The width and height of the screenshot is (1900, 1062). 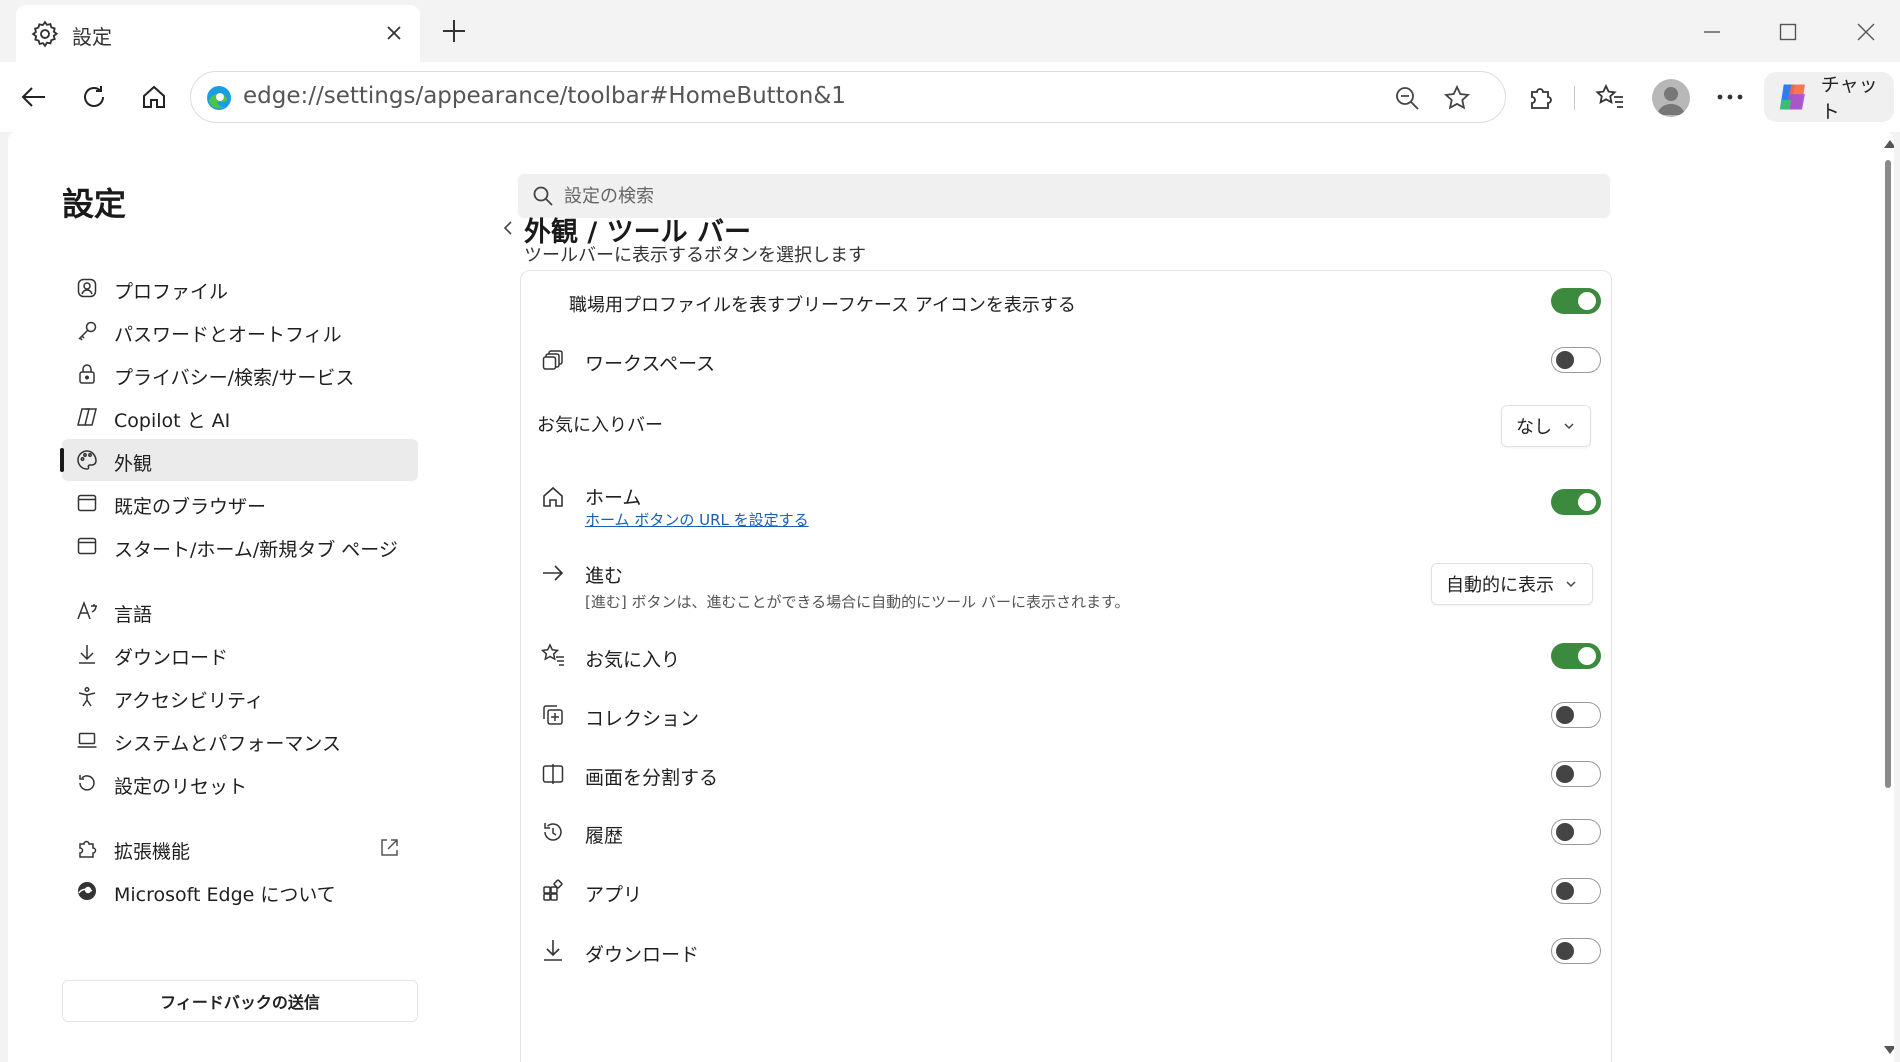 I want to click on page-subtitle: ツールバーに表示するボタンを選択します, so click(x=695, y=255).